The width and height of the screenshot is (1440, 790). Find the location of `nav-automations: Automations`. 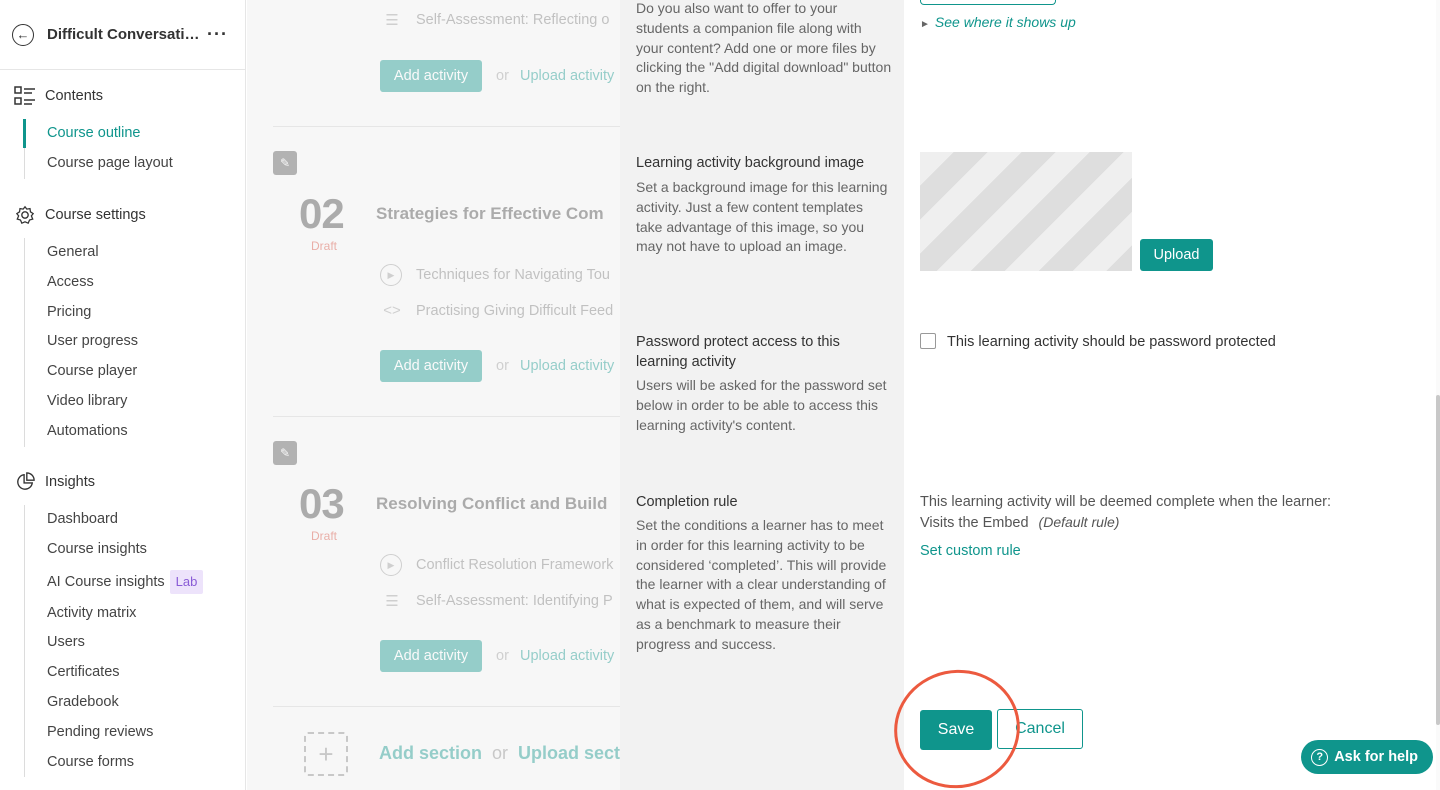

nav-automations: Automations is located at coordinates (81, 432).